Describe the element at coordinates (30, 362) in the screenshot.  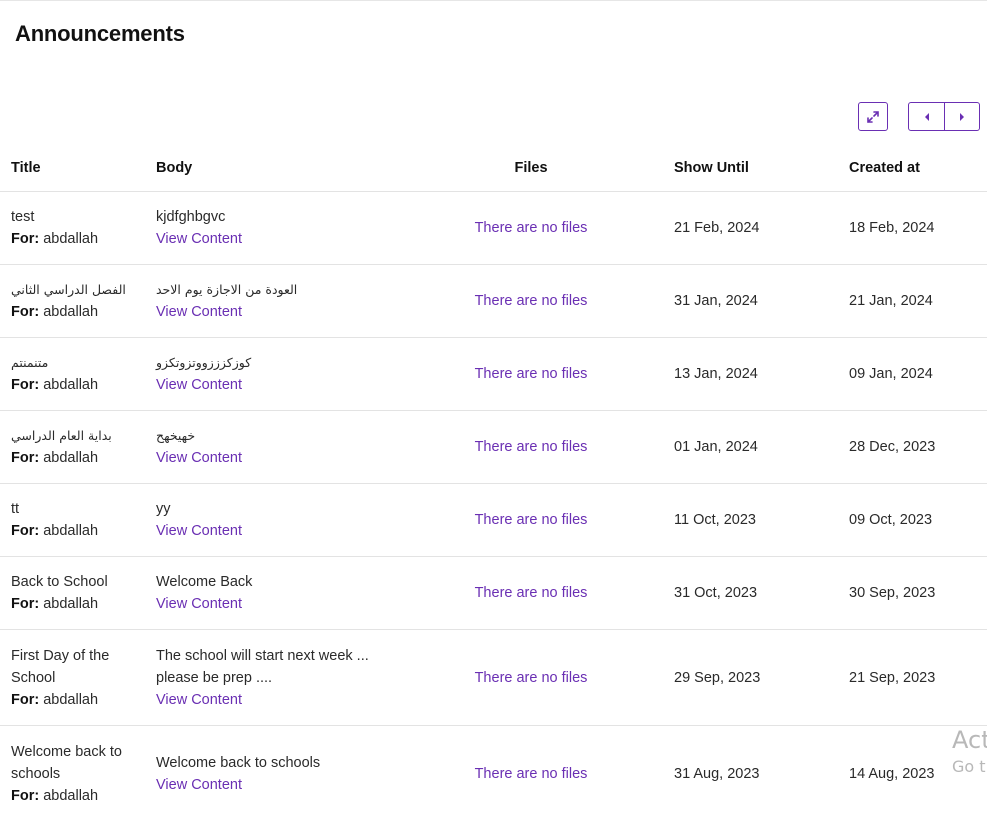
I see `announcement-title: متنمنتم` at that location.